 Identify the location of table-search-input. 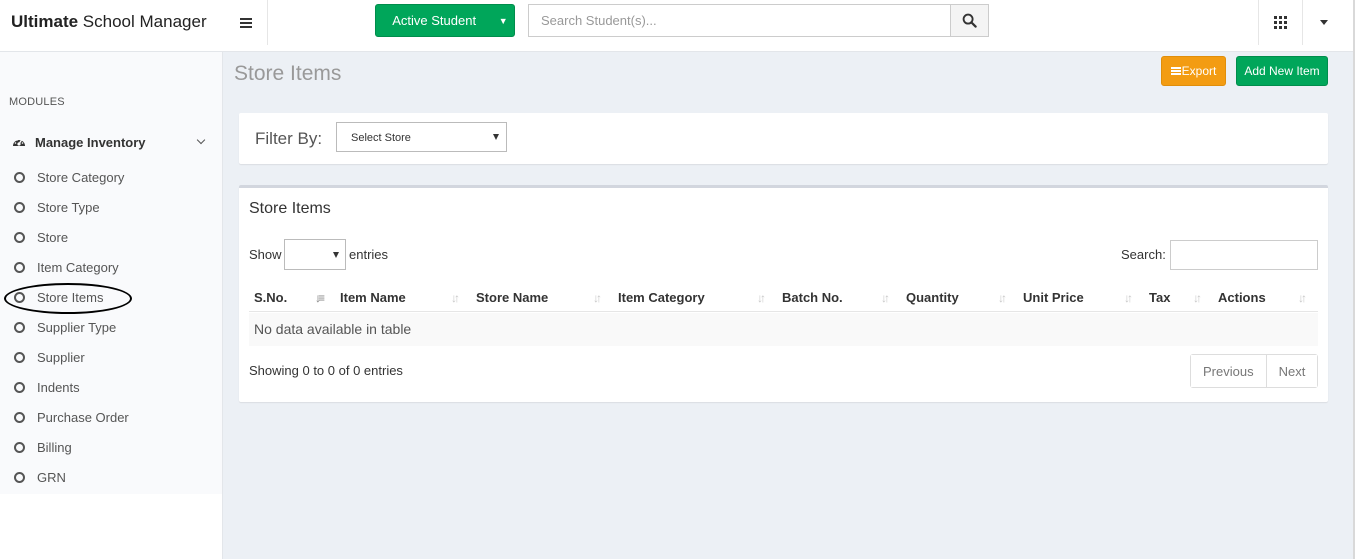
(1244, 255).